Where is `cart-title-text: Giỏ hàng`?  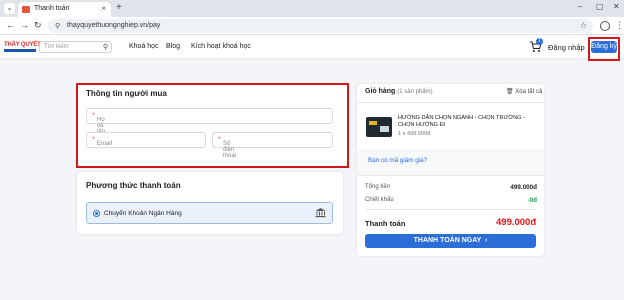
cart-title-text: Giỏ hàng is located at coordinates (380, 91).